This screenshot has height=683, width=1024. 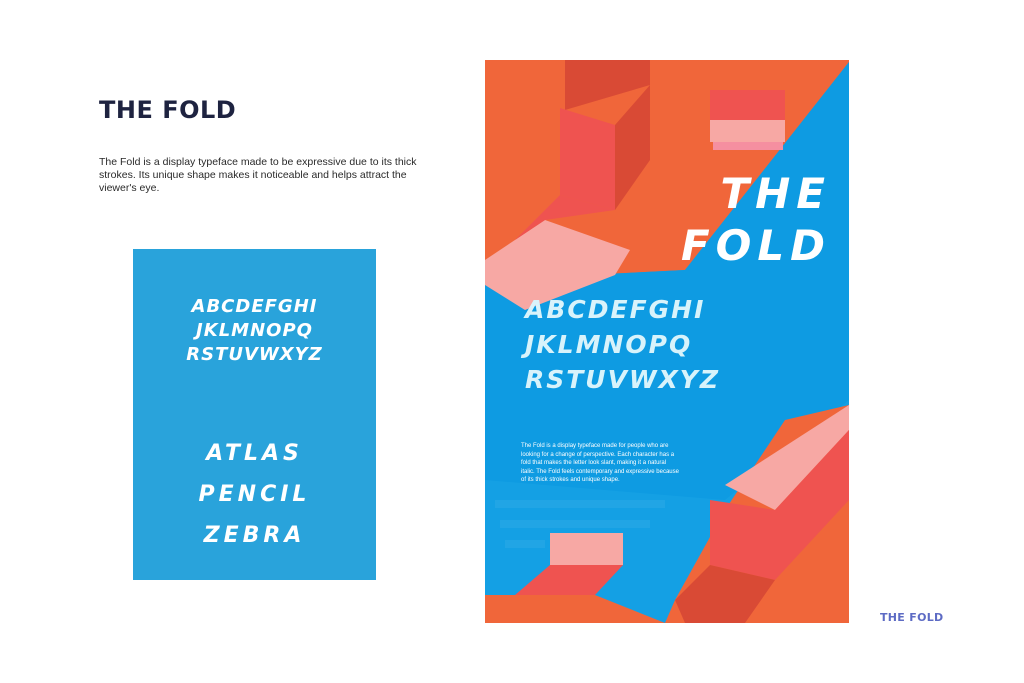 What do you see at coordinates (254, 306) in the screenshot?
I see `card-alphabet-line-1: ABCDEFGHI` at bounding box center [254, 306].